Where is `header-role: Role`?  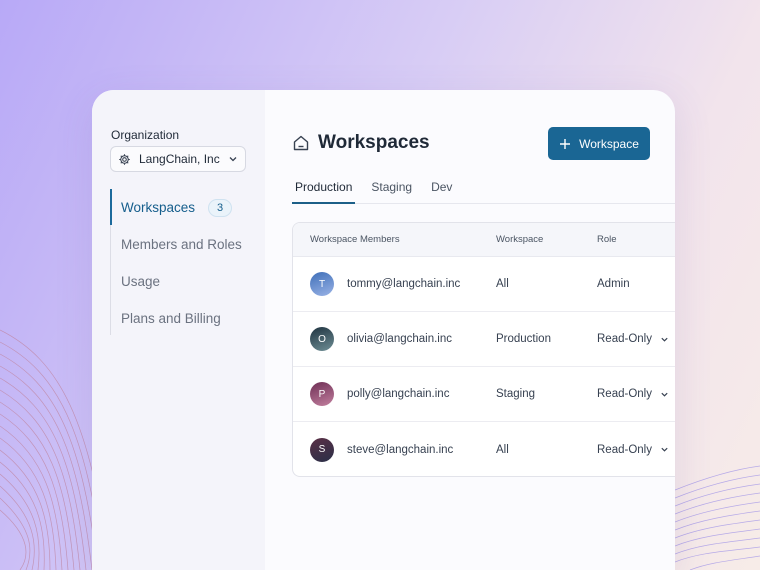 header-role: Role is located at coordinates (607, 239).